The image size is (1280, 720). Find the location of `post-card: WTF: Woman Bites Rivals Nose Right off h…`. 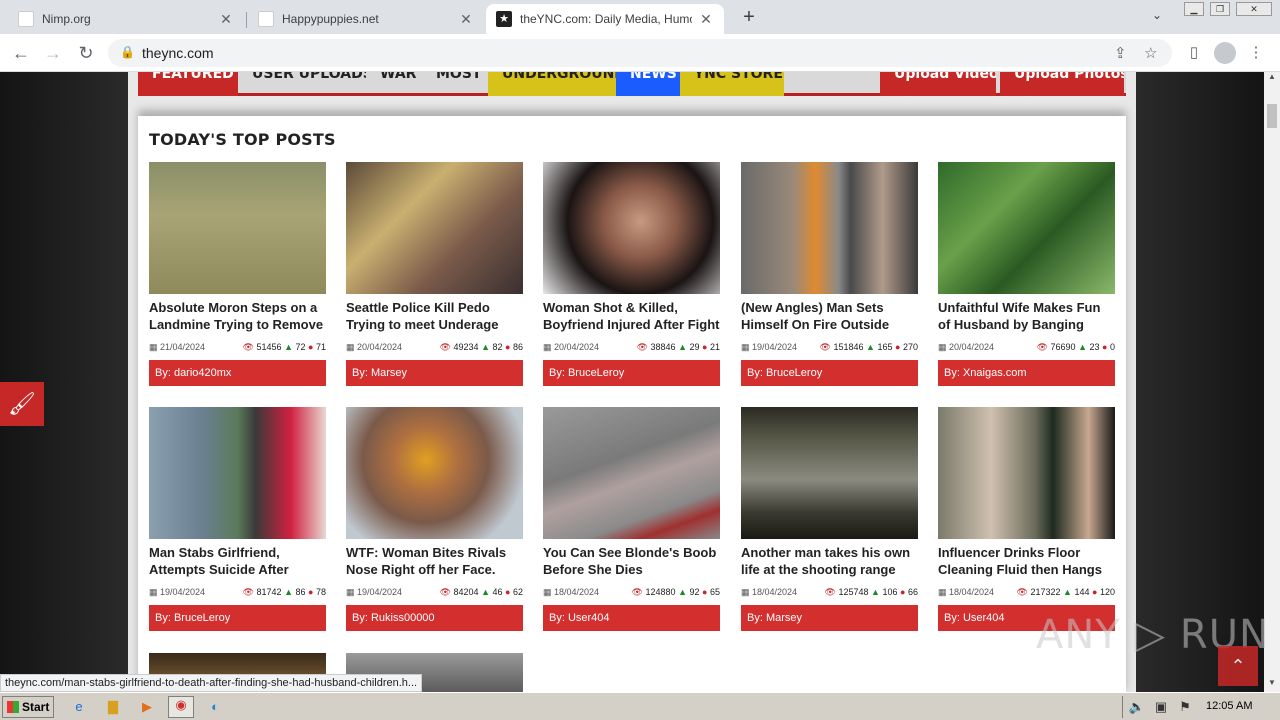

post-card: WTF: Woman Bites Rivals Nose Right off h… is located at coordinates (434, 520).